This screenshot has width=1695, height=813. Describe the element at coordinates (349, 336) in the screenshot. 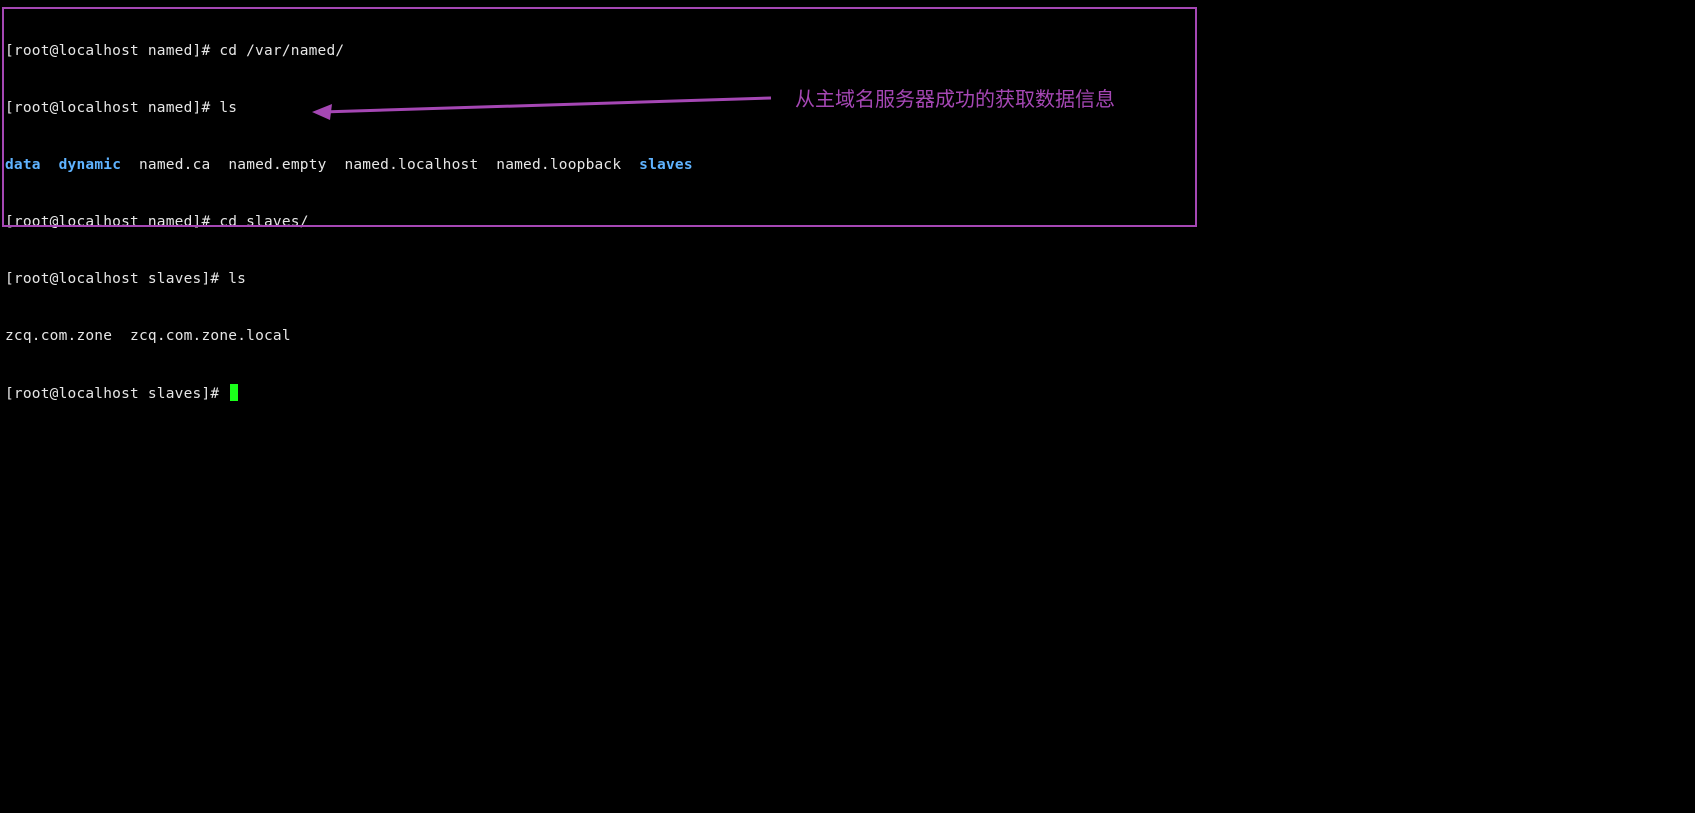

I see `terminal-line-6: zcq.com.zone zcq.com.zone.local` at that location.